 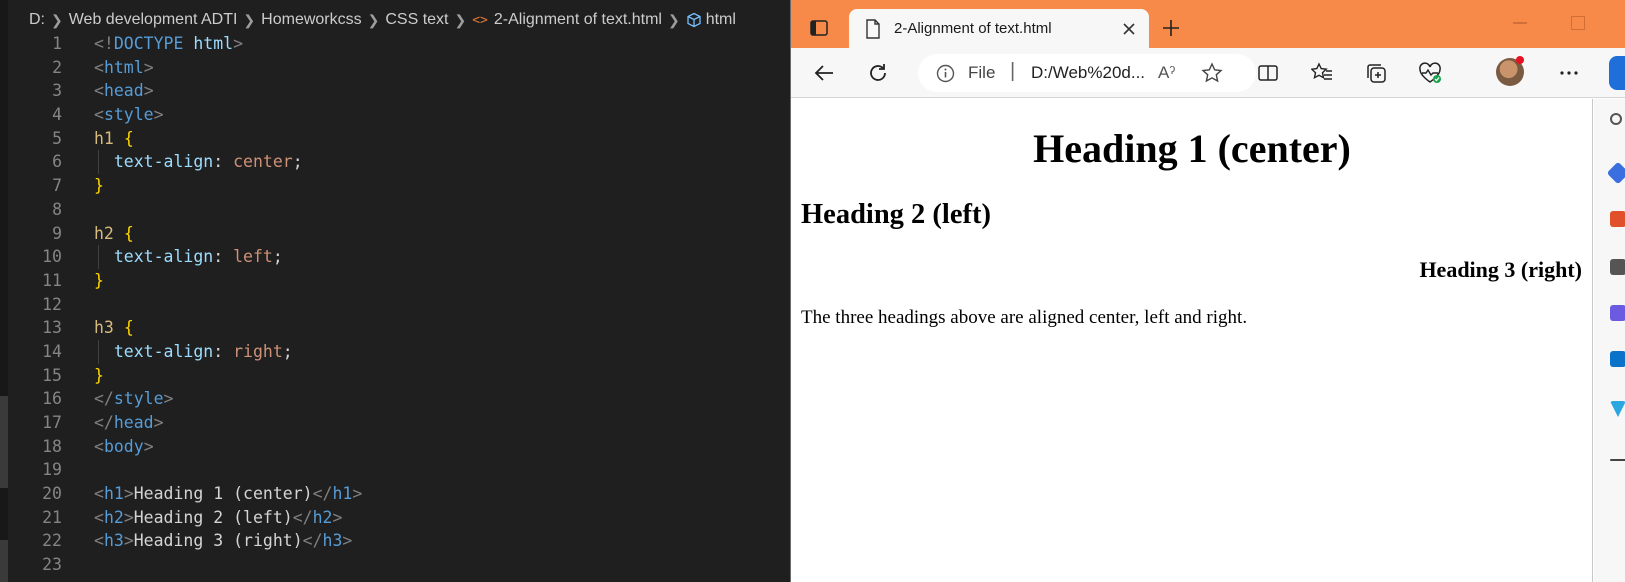 What do you see at coordinates (721, 20) in the screenshot?
I see `breadcrumb-symbol: html` at bounding box center [721, 20].